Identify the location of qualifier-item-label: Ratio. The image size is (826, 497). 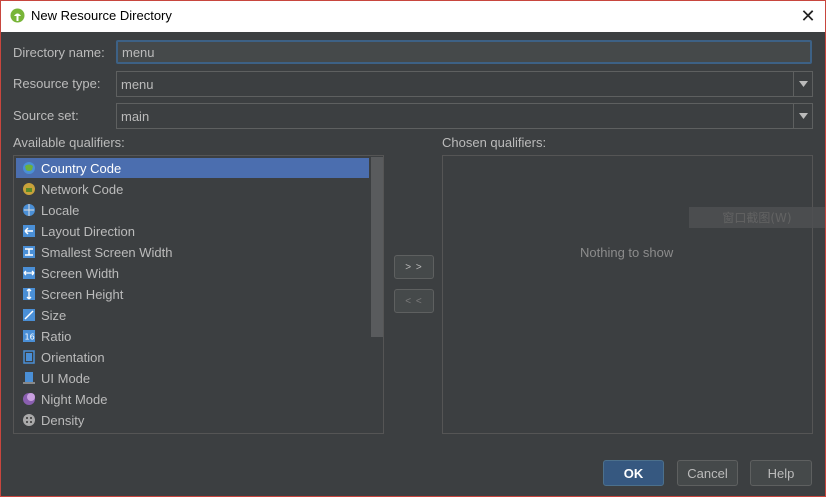
(56, 336).